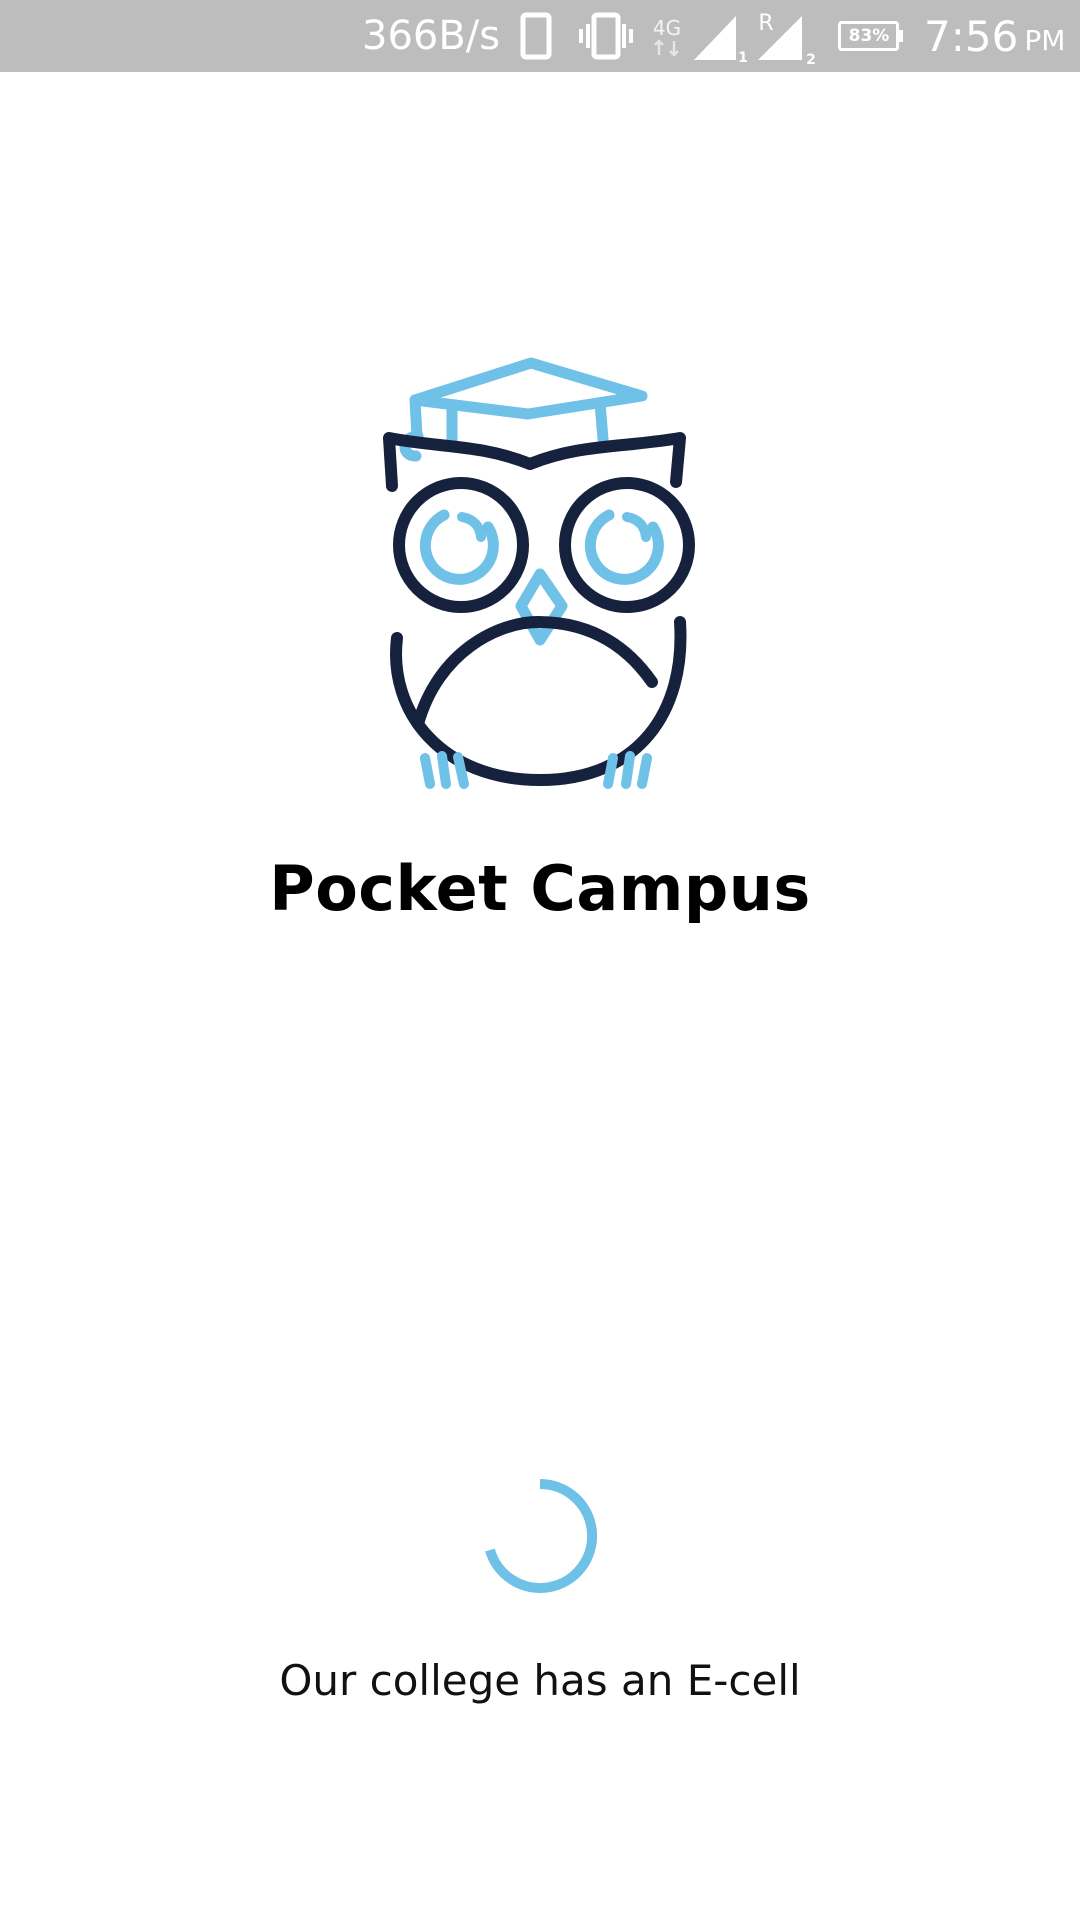 This screenshot has width=1080, height=1920. What do you see at coordinates (431, 36) in the screenshot?
I see `network-speed-text: 366B/s` at bounding box center [431, 36].